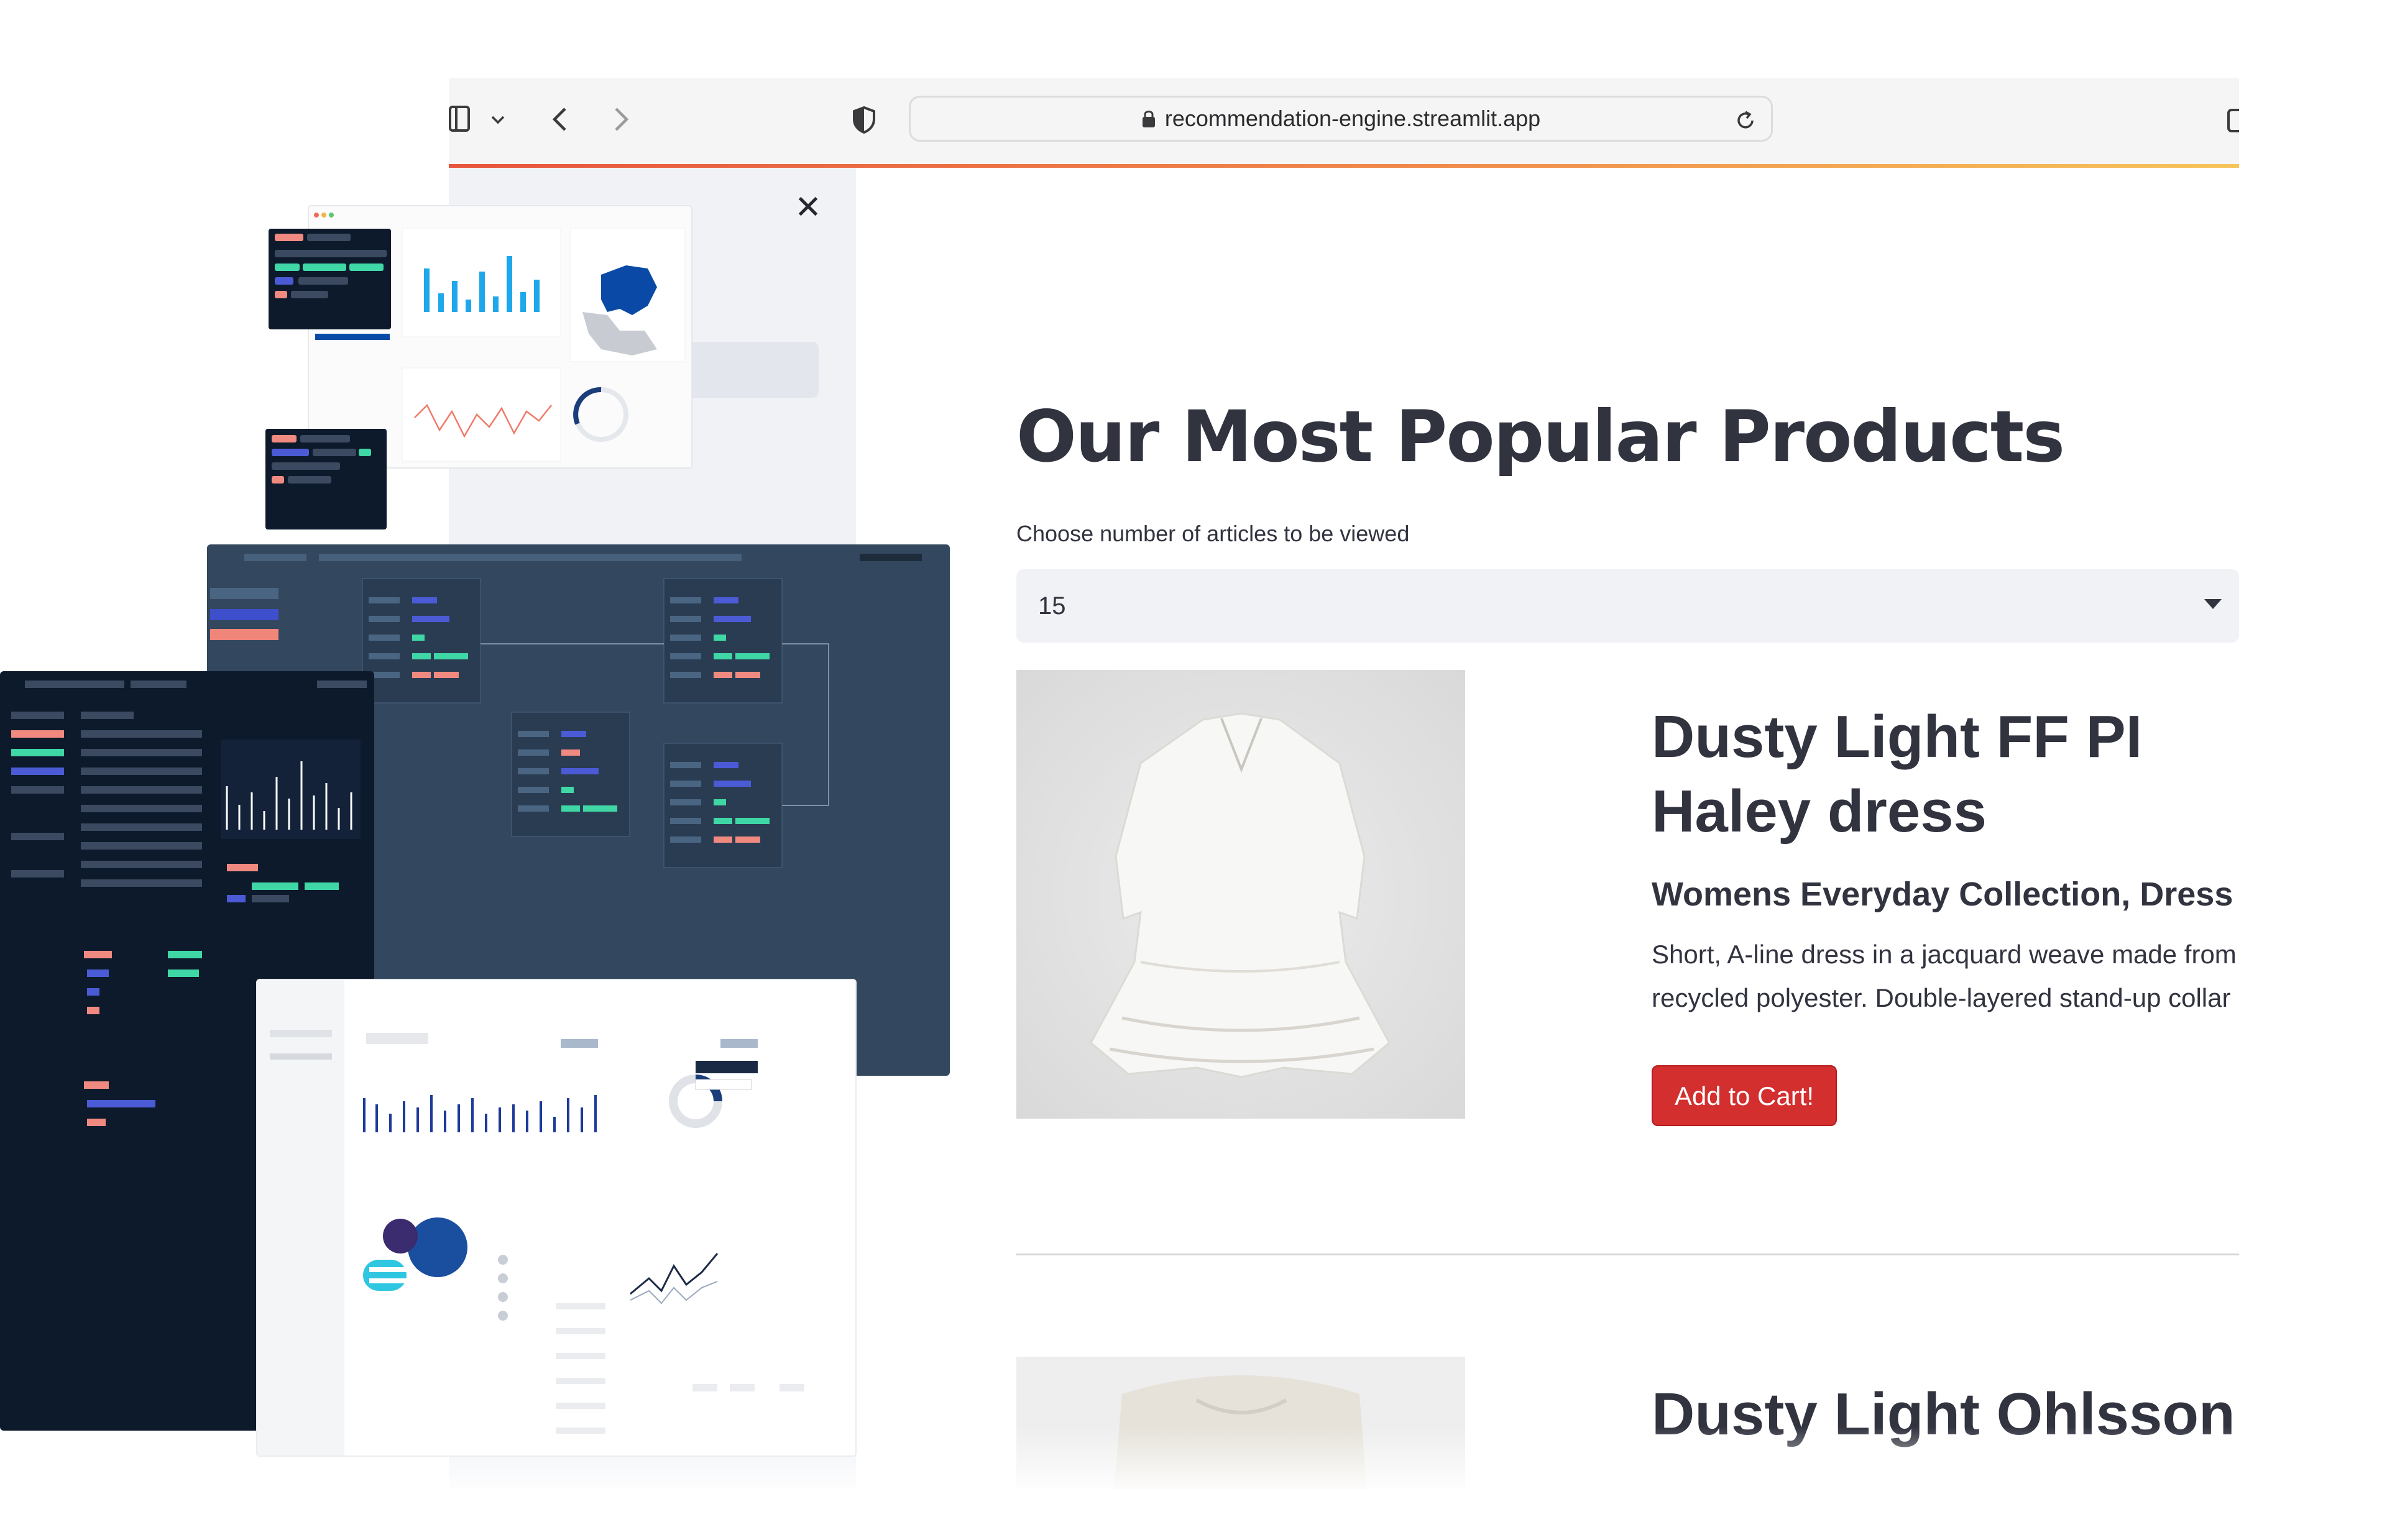  What do you see at coordinates (1540, 437) in the screenshot?
I see `page-heading: Our Most Popular Products` at bounding box center [1540, 437].